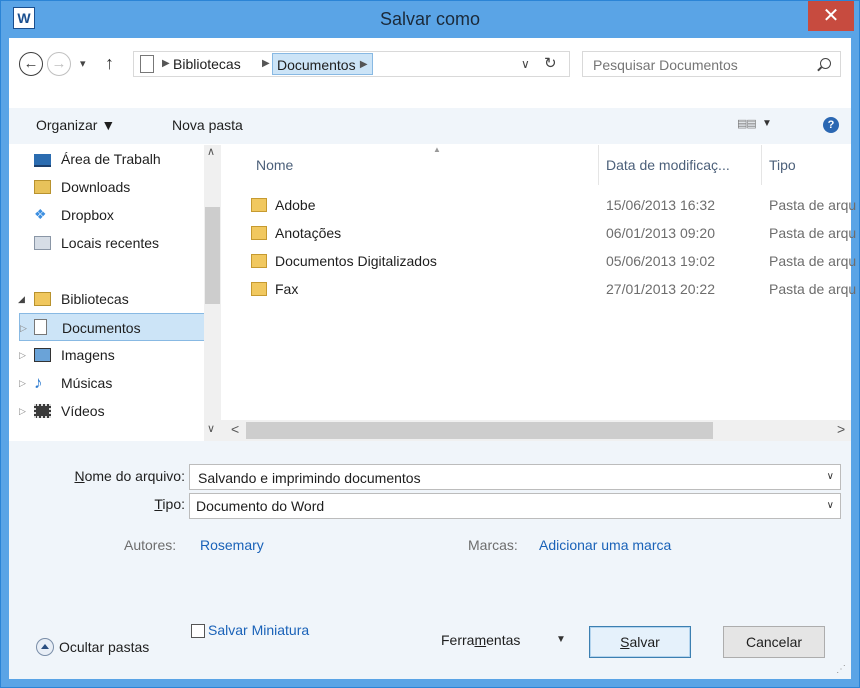 The image size is (860, 688). Describe the element at coordinates (59, 64) in the screenshot. I see `forward-arrow-icon: →` at that location.